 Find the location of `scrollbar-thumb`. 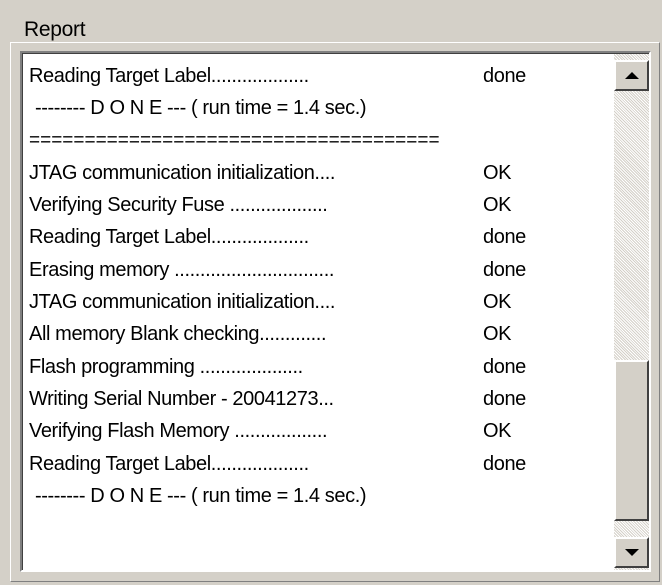

scrollbar-thumb is located at coordinates (631, 440).